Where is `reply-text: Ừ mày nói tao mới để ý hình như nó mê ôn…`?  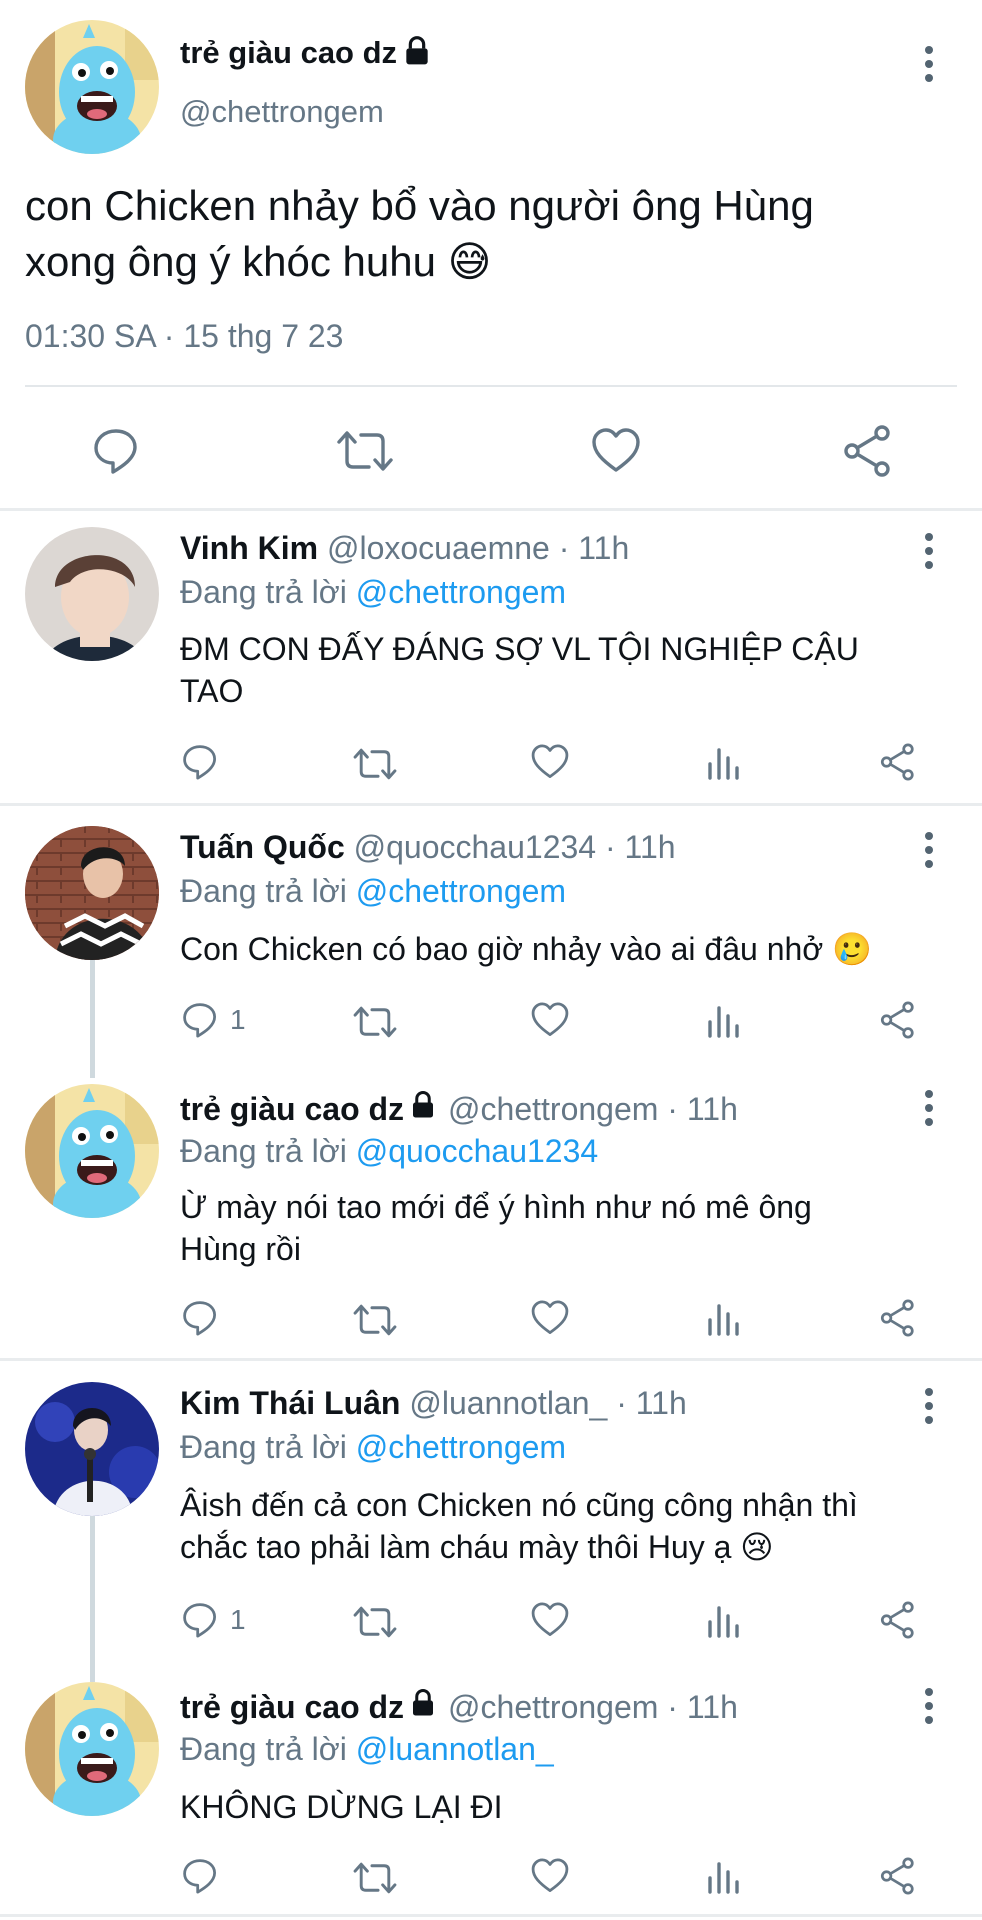 reply-text: Ừ mày nói tao mới để ý hình như nó mê ôn… is located at coordinates (496, 1228).